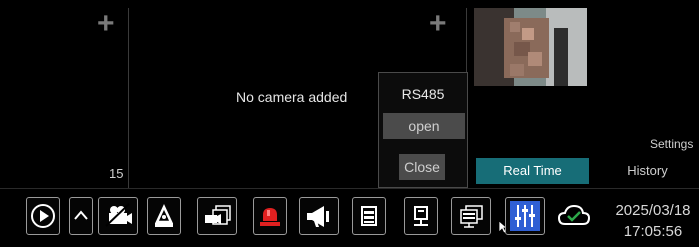 The image size is (699, 247). I want to click on cloud-icon, so click(574, 214).